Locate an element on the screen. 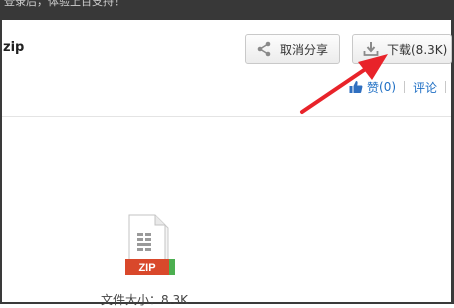 The height and width of the screenshot is (308, 454). content-divider is located at coordinates (226, 116).